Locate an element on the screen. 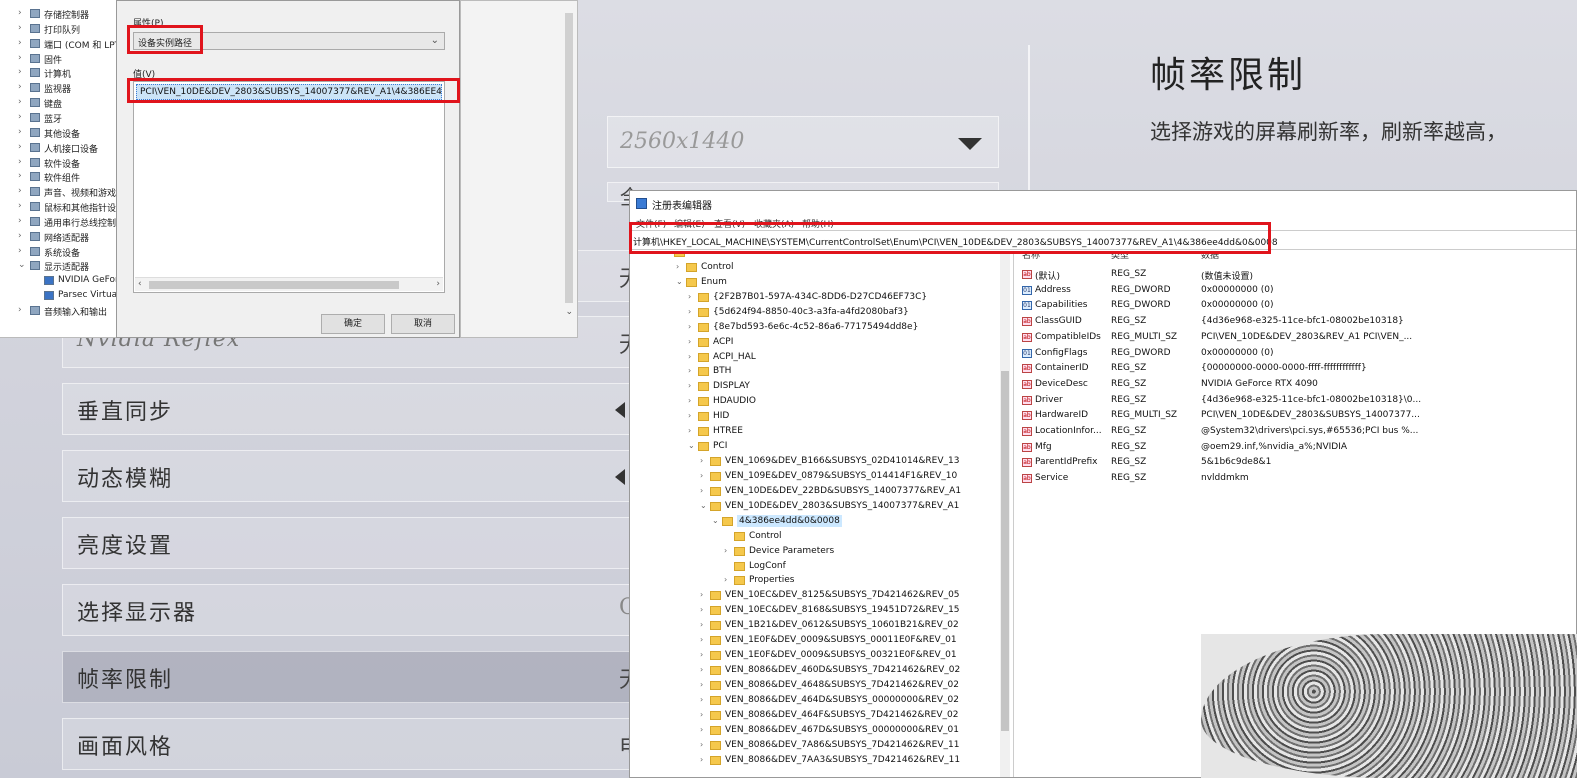  device-category-item: › 软件组件 is located at coordinates (60, 176).